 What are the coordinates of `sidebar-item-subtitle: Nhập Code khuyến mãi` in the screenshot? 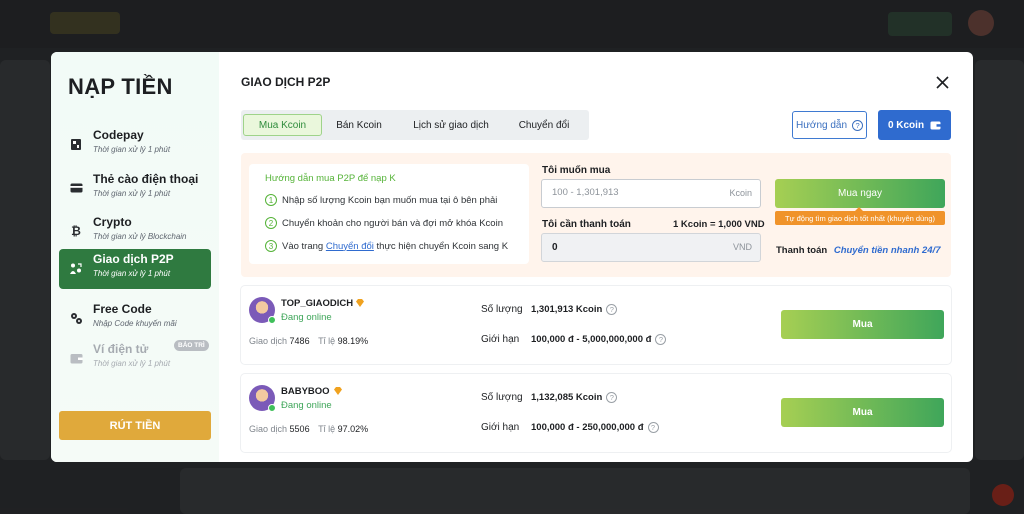 It's located at (135, 323).